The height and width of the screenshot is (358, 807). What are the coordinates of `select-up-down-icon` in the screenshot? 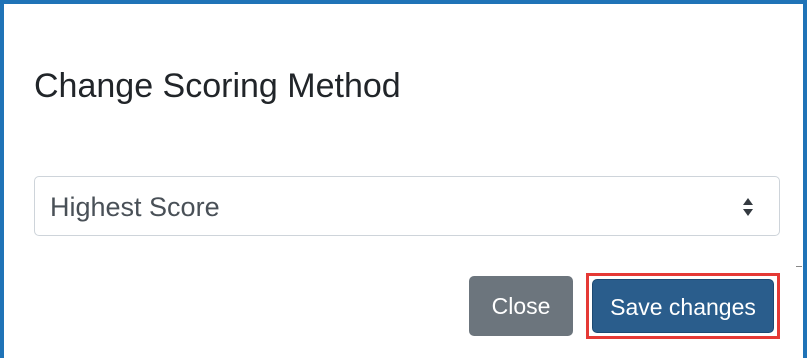 It's located at (748, 207).